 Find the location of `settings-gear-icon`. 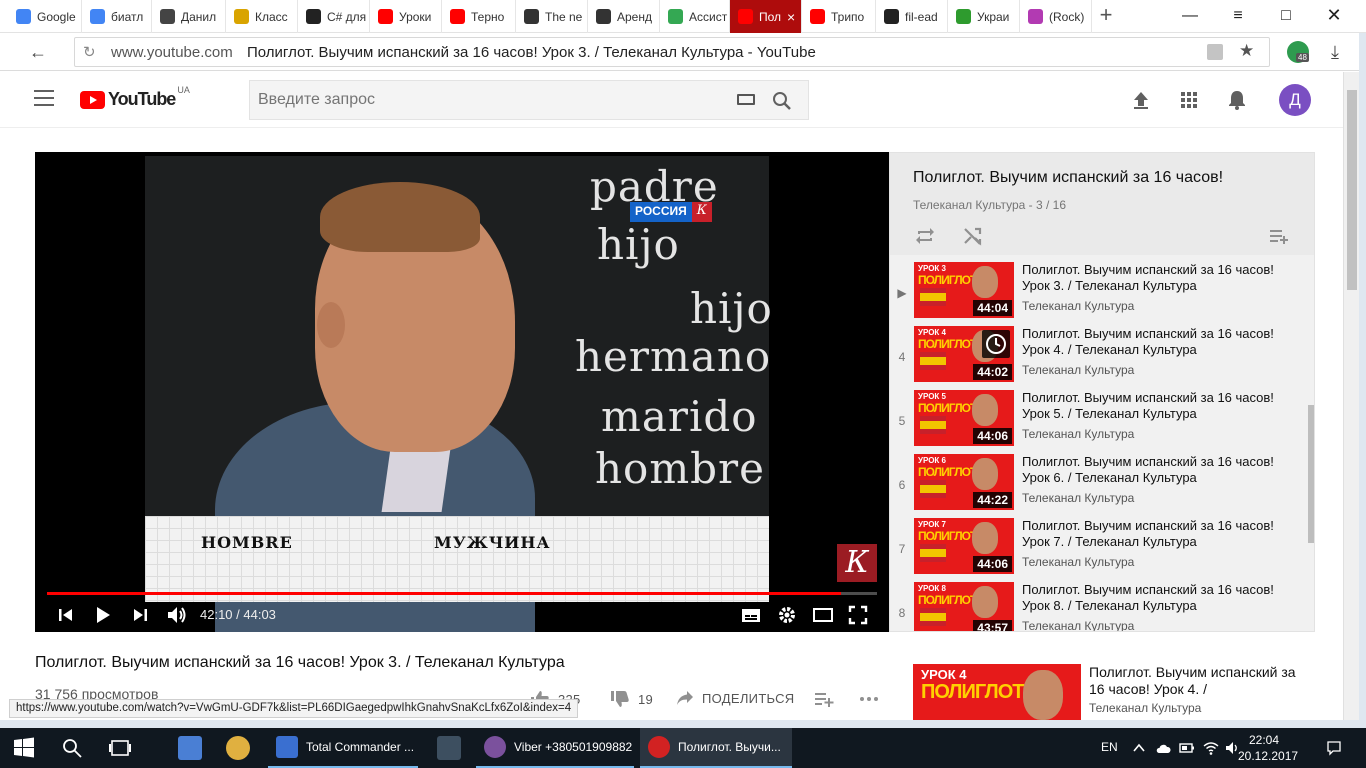

settings-gear-icon is located at coordinates (787, 615).